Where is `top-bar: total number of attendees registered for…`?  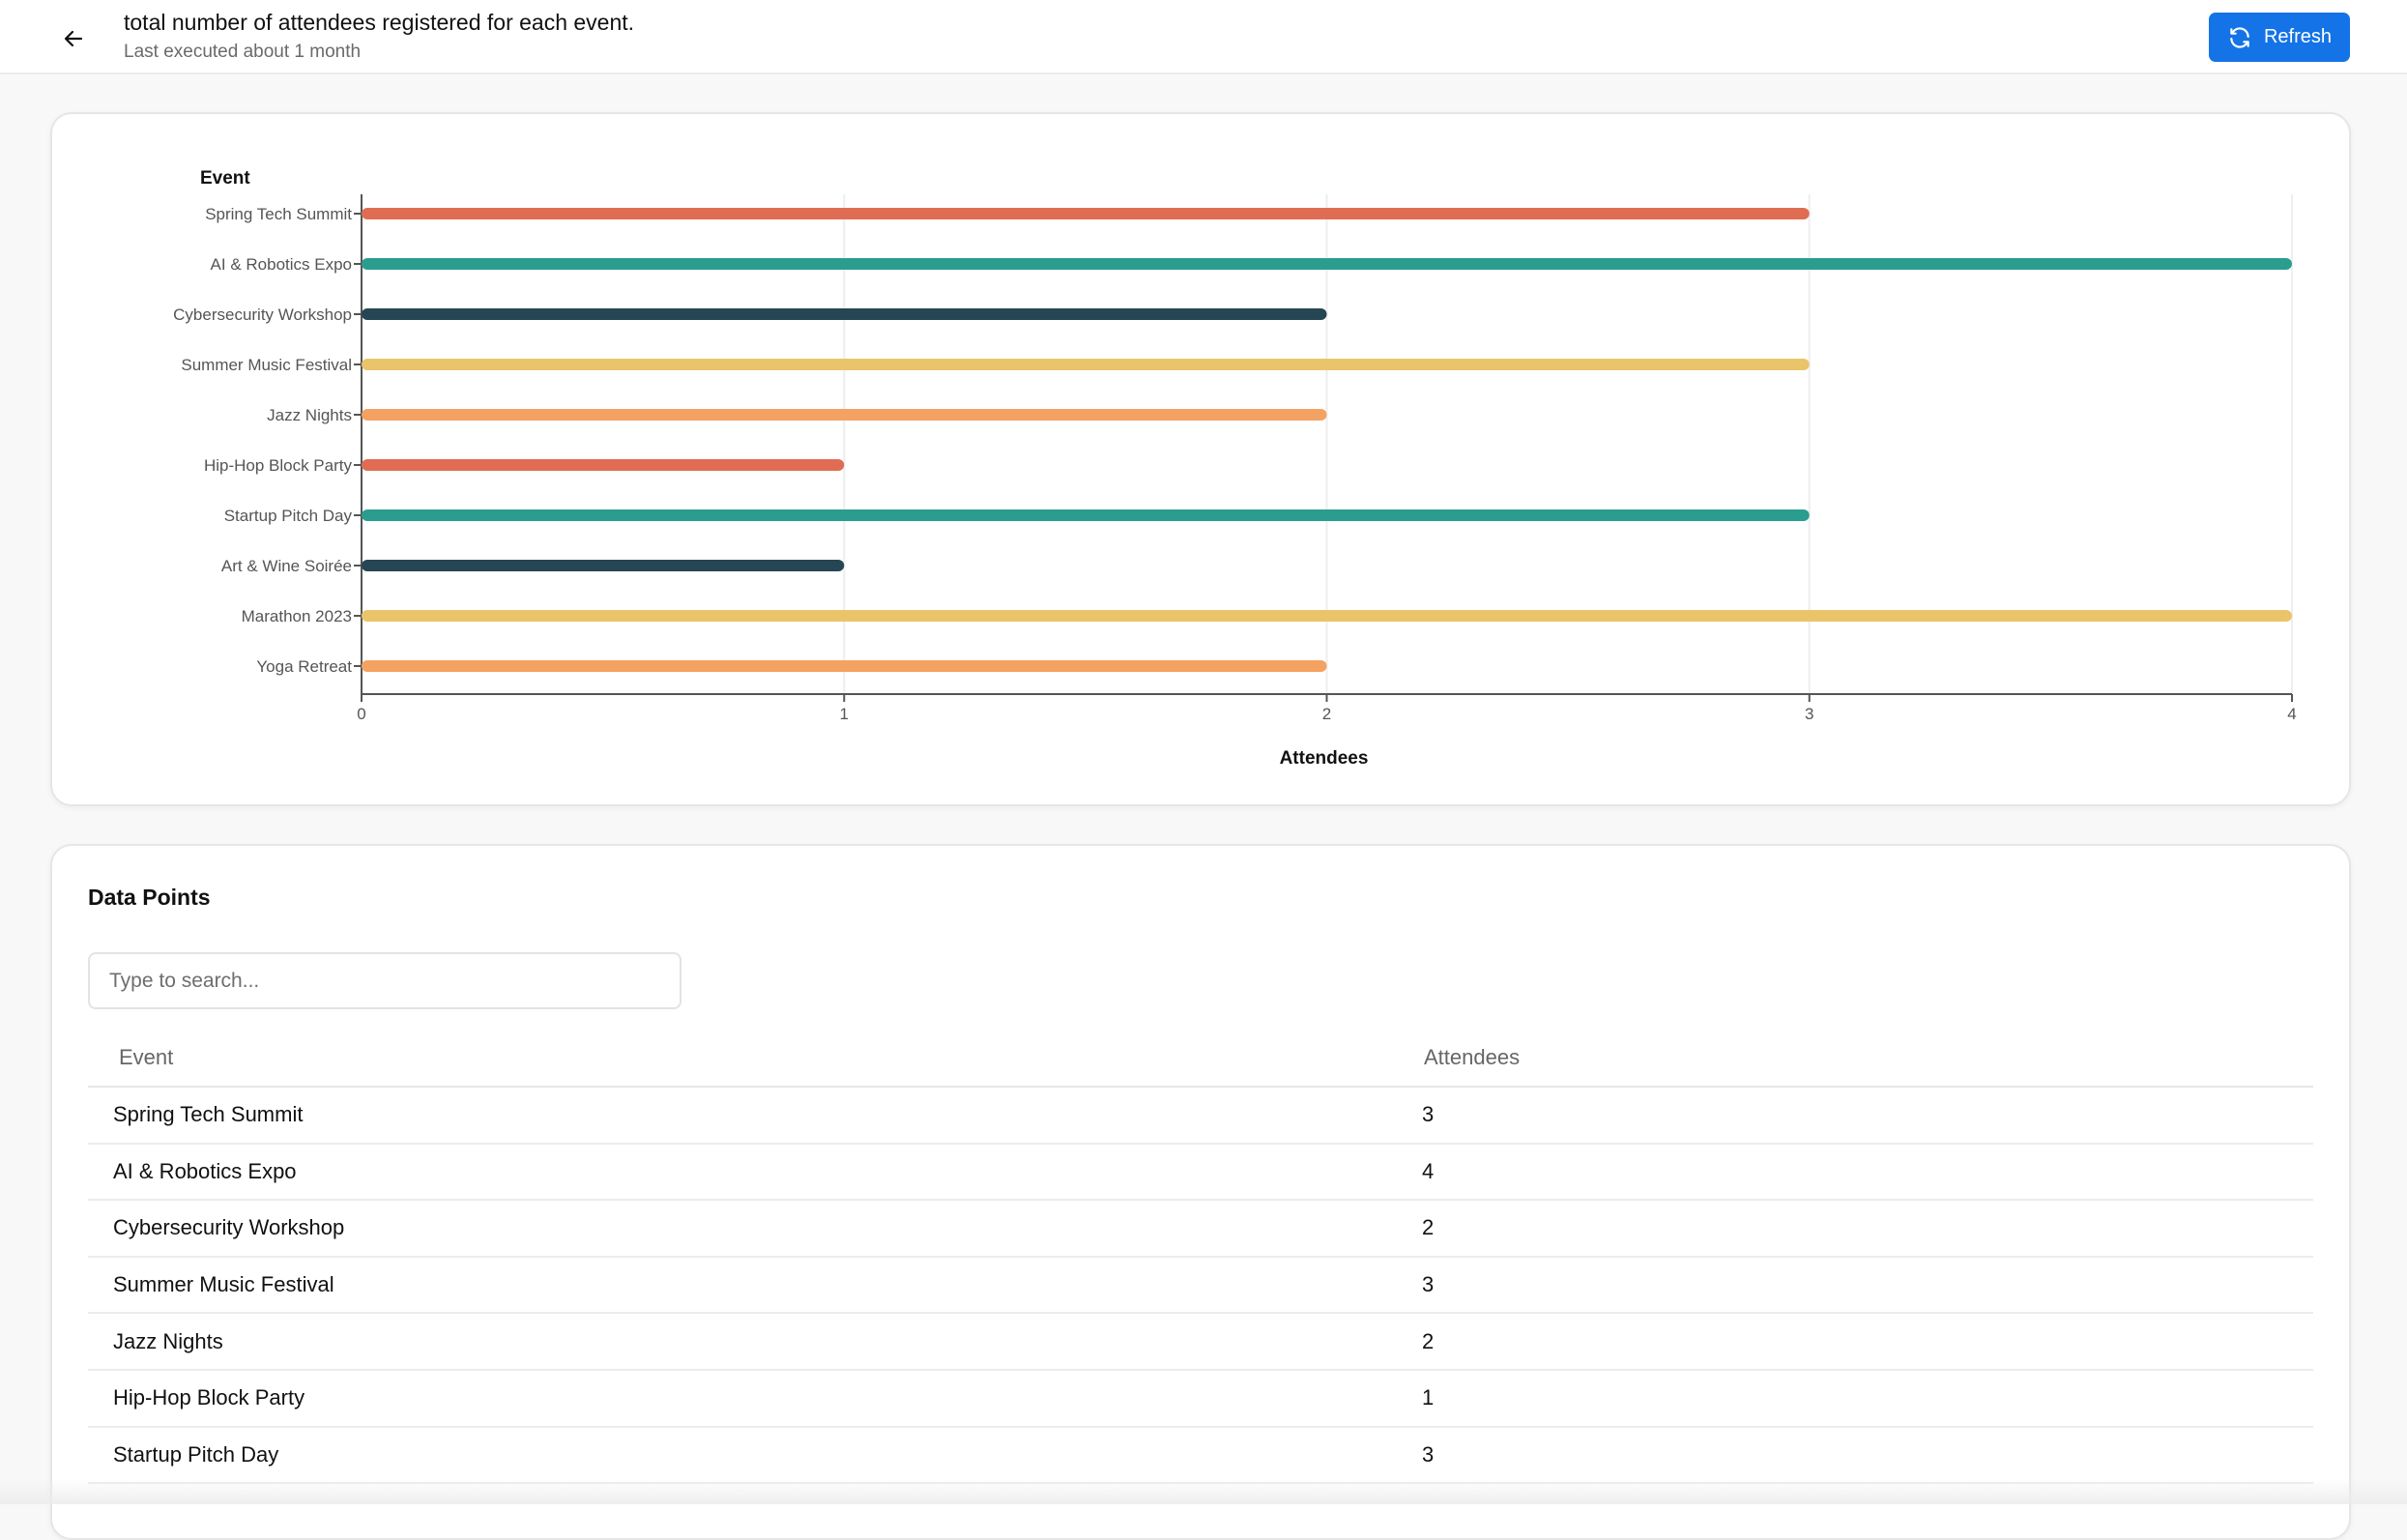 top-bar: total number of attendees registered for… is located at coordinates (1203, 37).